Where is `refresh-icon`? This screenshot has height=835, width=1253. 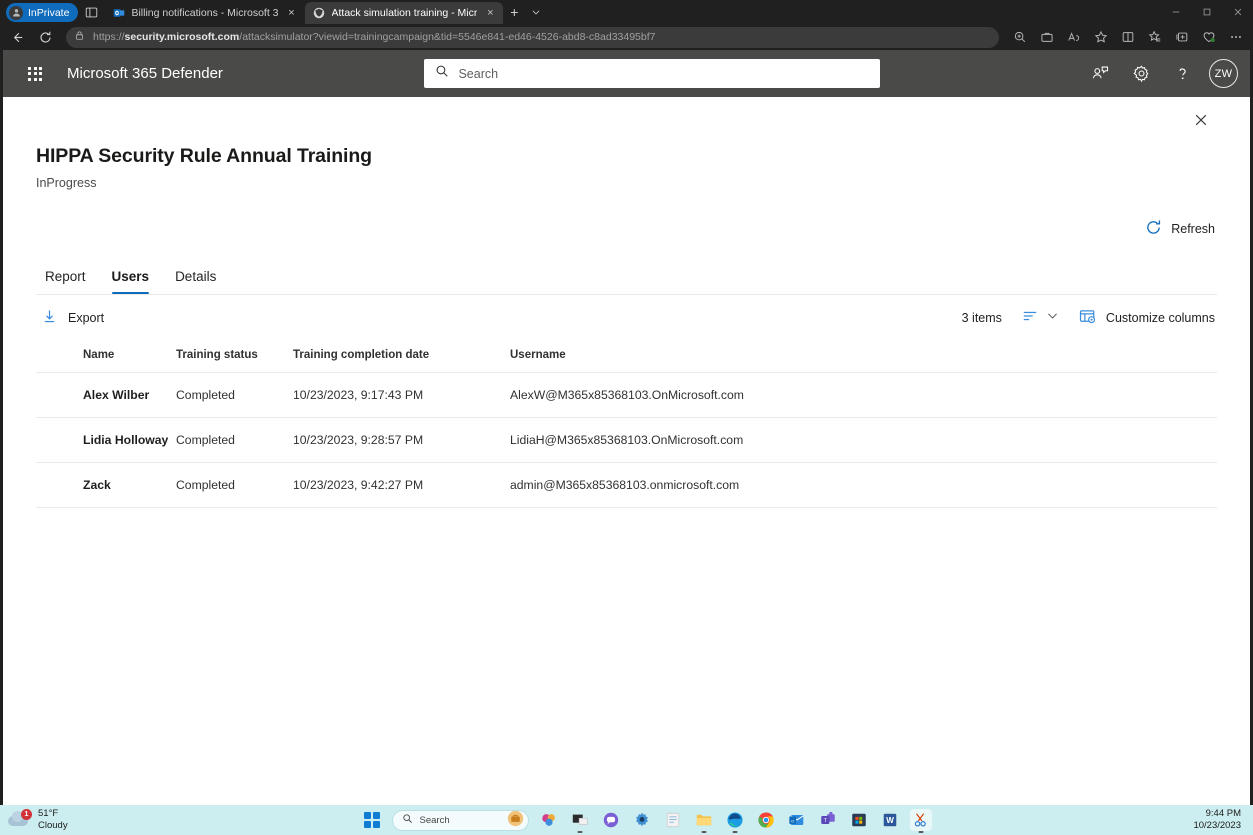 refresh-icon is located at coordinates (1153, 229).